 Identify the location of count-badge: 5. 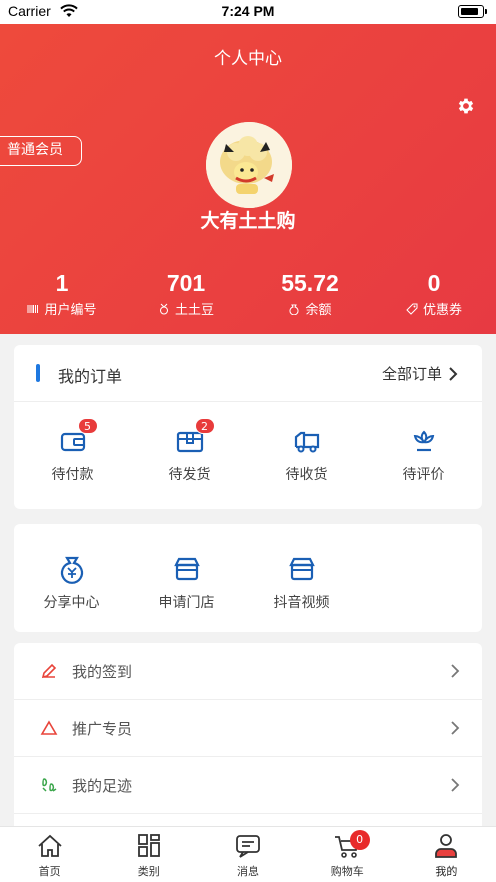
(87, 426).